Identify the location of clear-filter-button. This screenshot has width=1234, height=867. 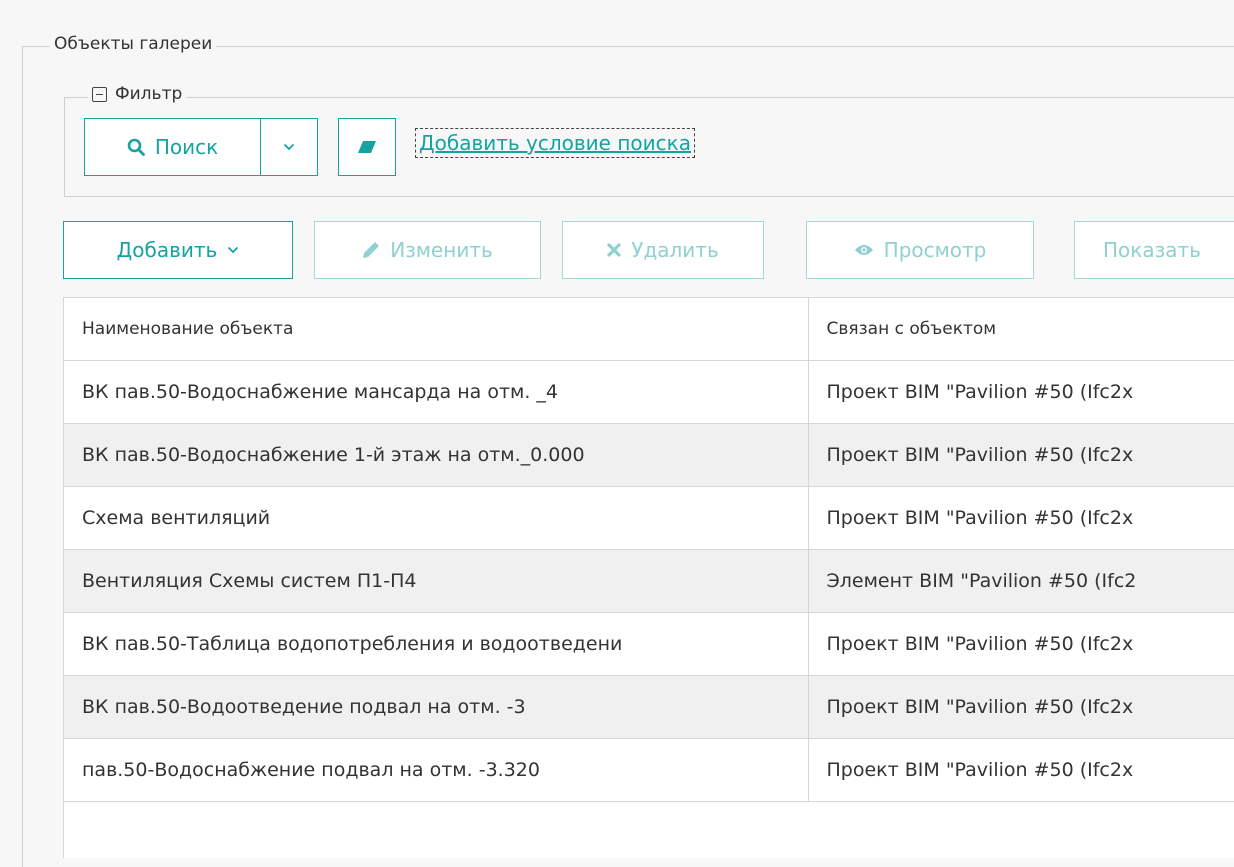
(367, 147).